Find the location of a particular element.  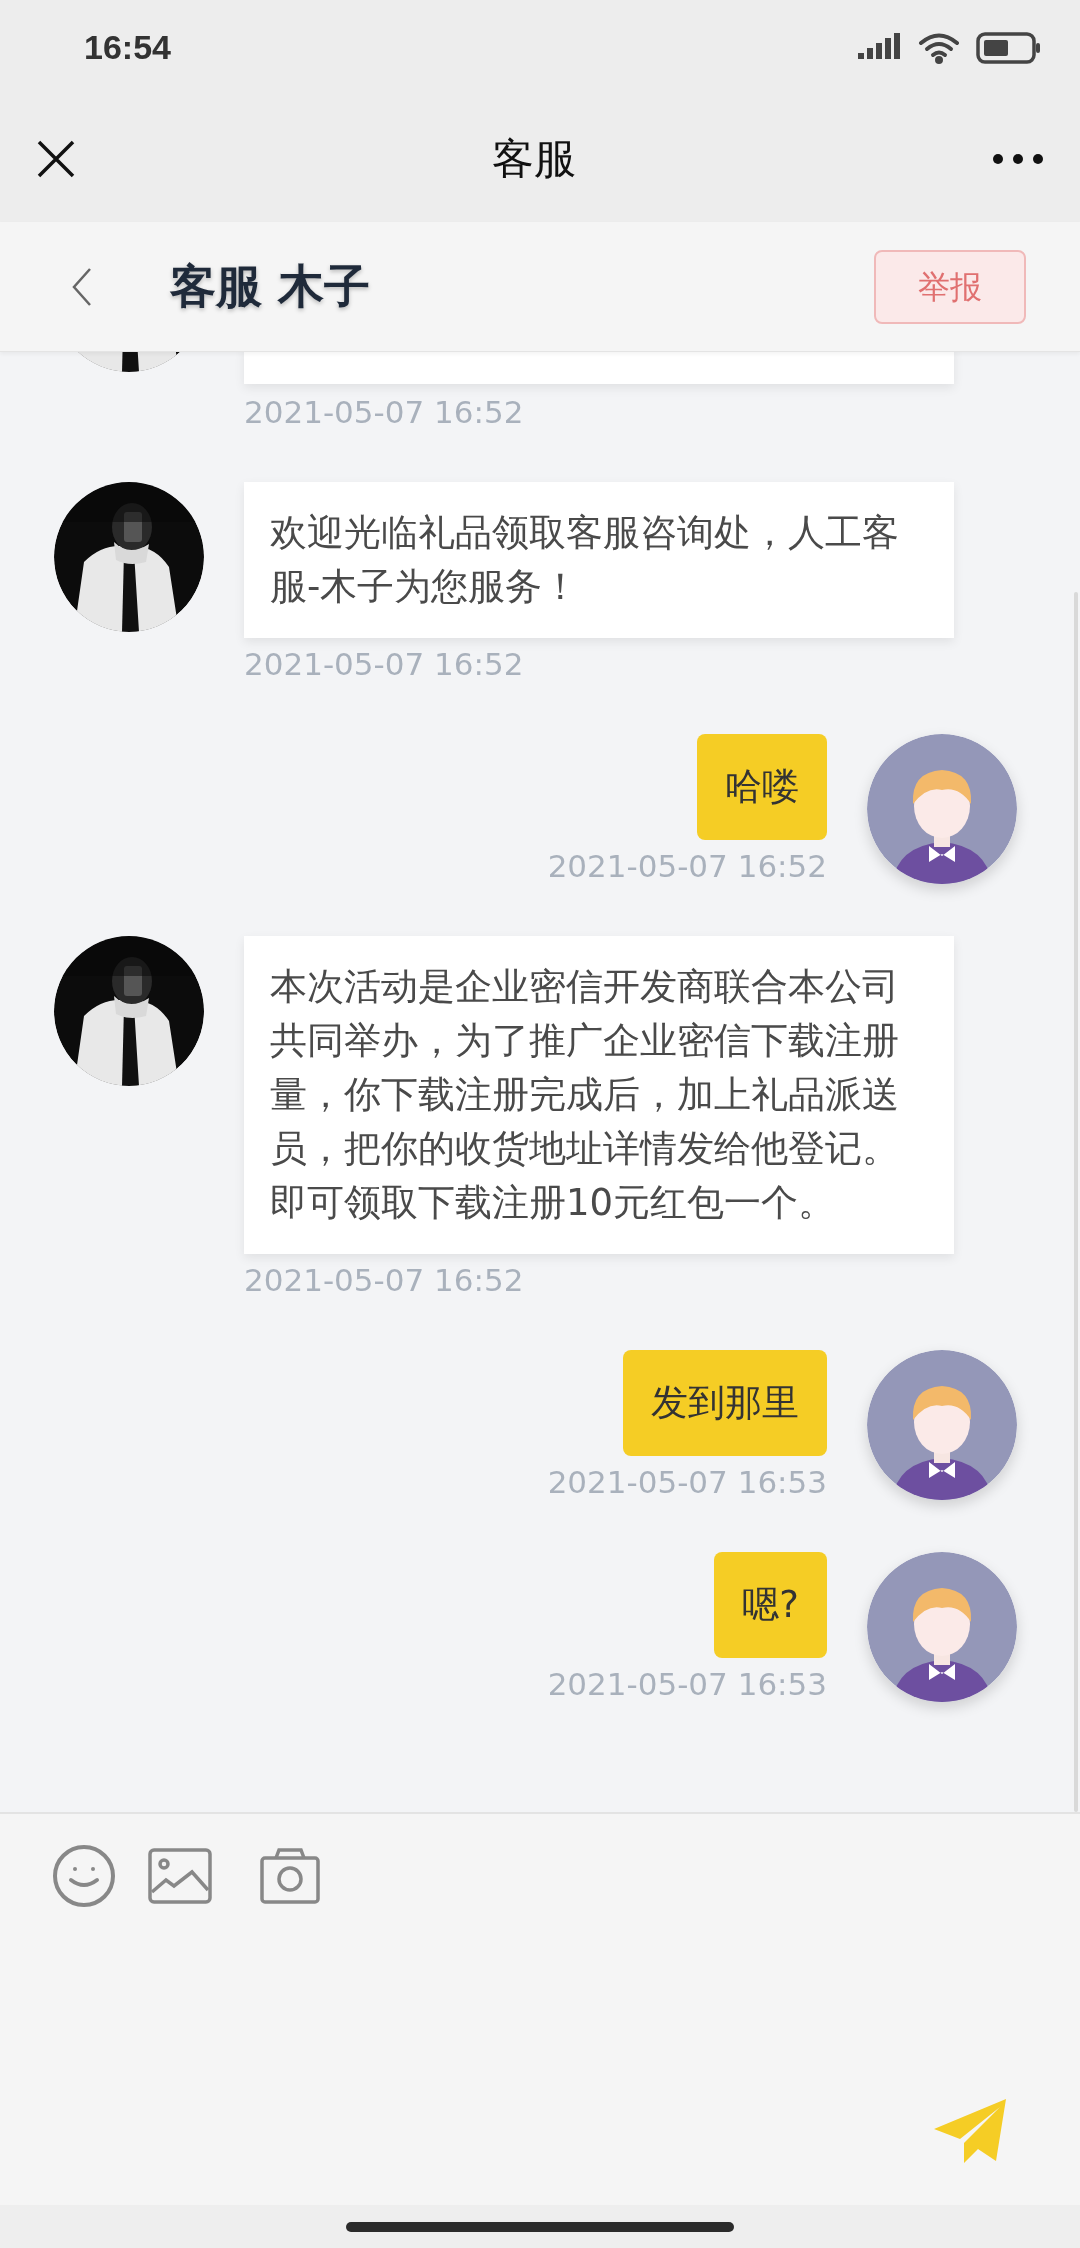

message-bubble: 哈喽 is located at coordinates (762, 787).